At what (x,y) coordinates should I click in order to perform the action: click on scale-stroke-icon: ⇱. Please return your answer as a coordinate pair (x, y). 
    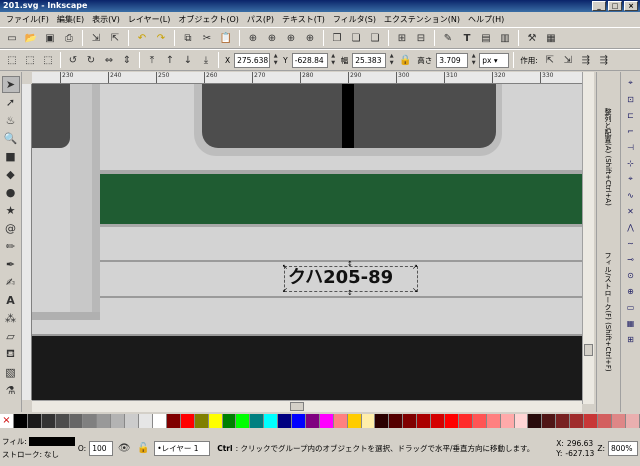
    Looking at the image, I should click on (550, 60).